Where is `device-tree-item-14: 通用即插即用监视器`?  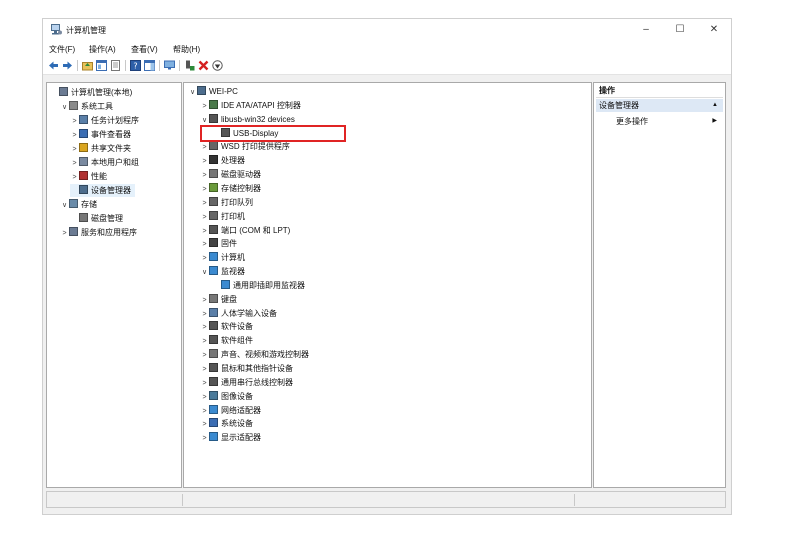 device-tree-item-14: 通用即插即用监视器 is located at coordinates (258, 285).